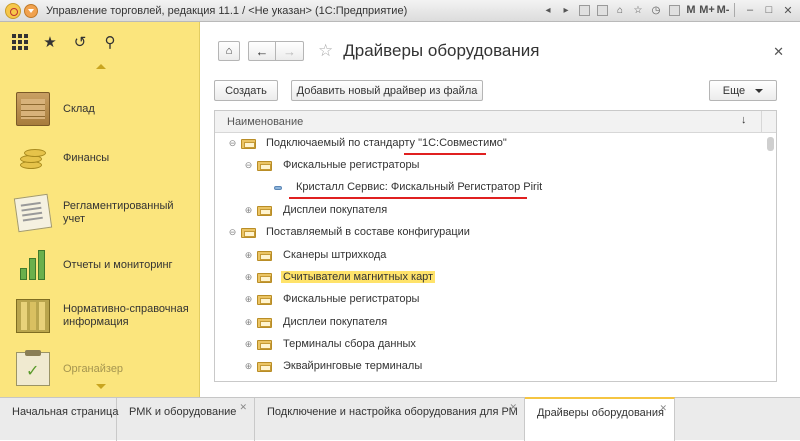  Describe the element at coordinates (101, 66) in the screenshot. I see `scroll-up-icon` at that location.